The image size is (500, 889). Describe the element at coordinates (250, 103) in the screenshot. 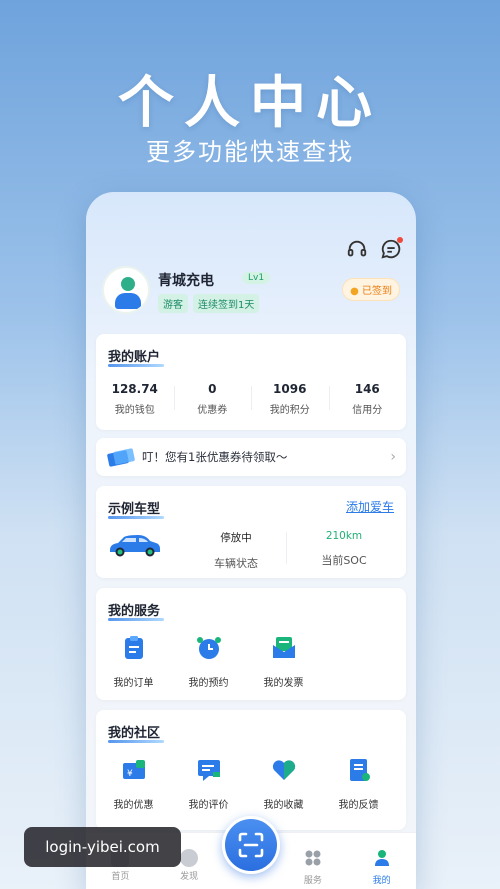

I see `hero-title: 个人中心` at that location.